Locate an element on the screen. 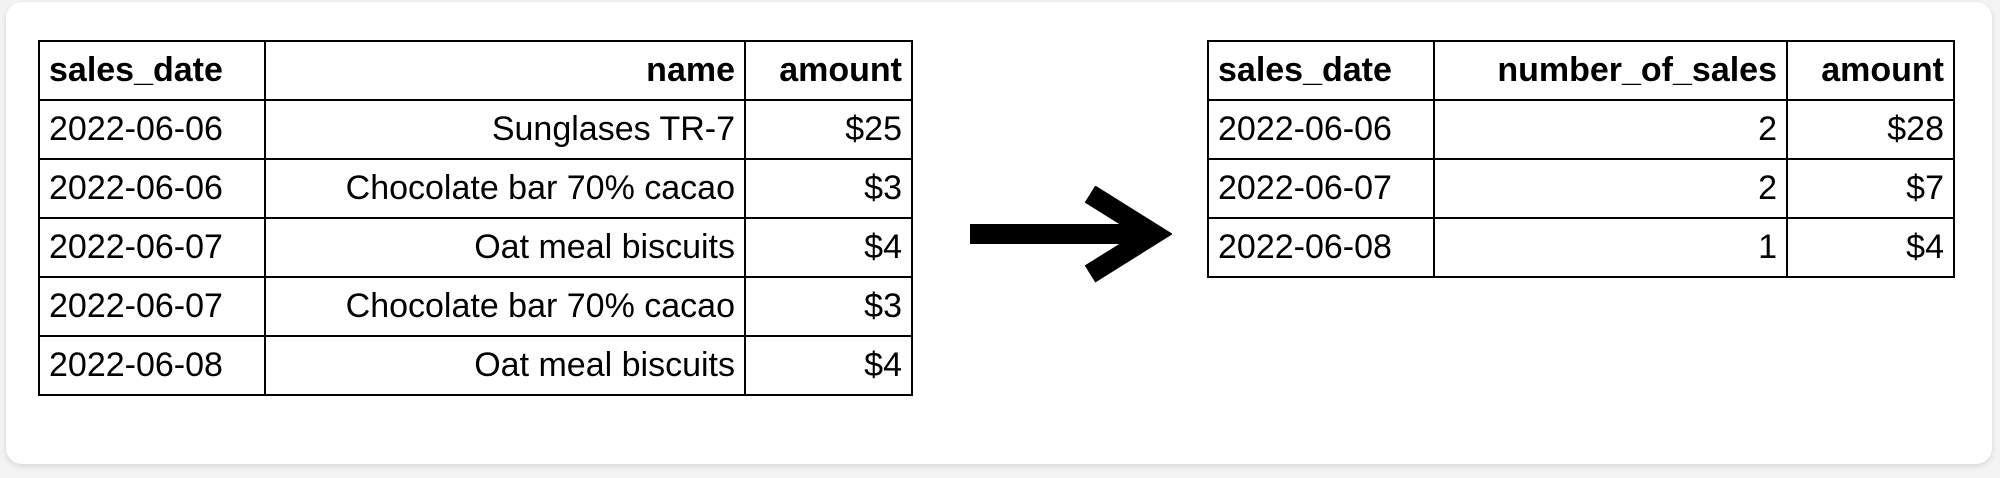 The height and width of the screenshot is (478, 2000). cell-number-of-sales: 1 is located at coordinates (1610, 247).